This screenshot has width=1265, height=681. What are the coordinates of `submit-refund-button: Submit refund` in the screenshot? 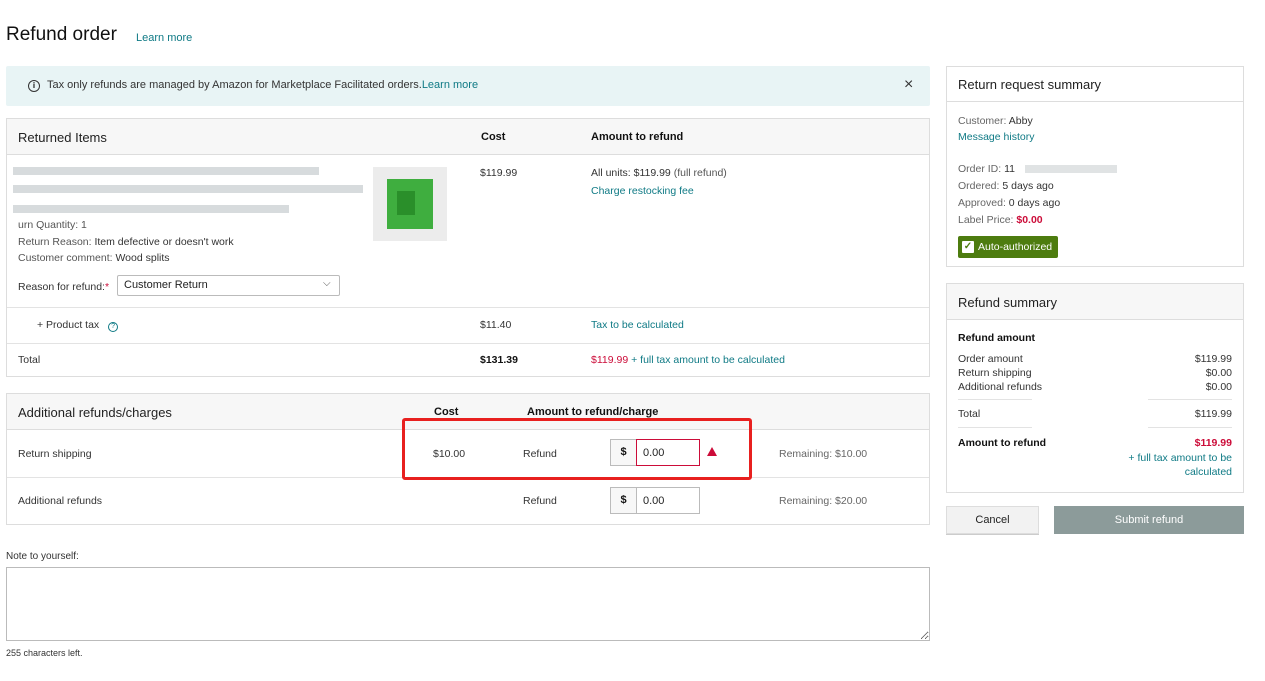 It's located at (1149, 520).